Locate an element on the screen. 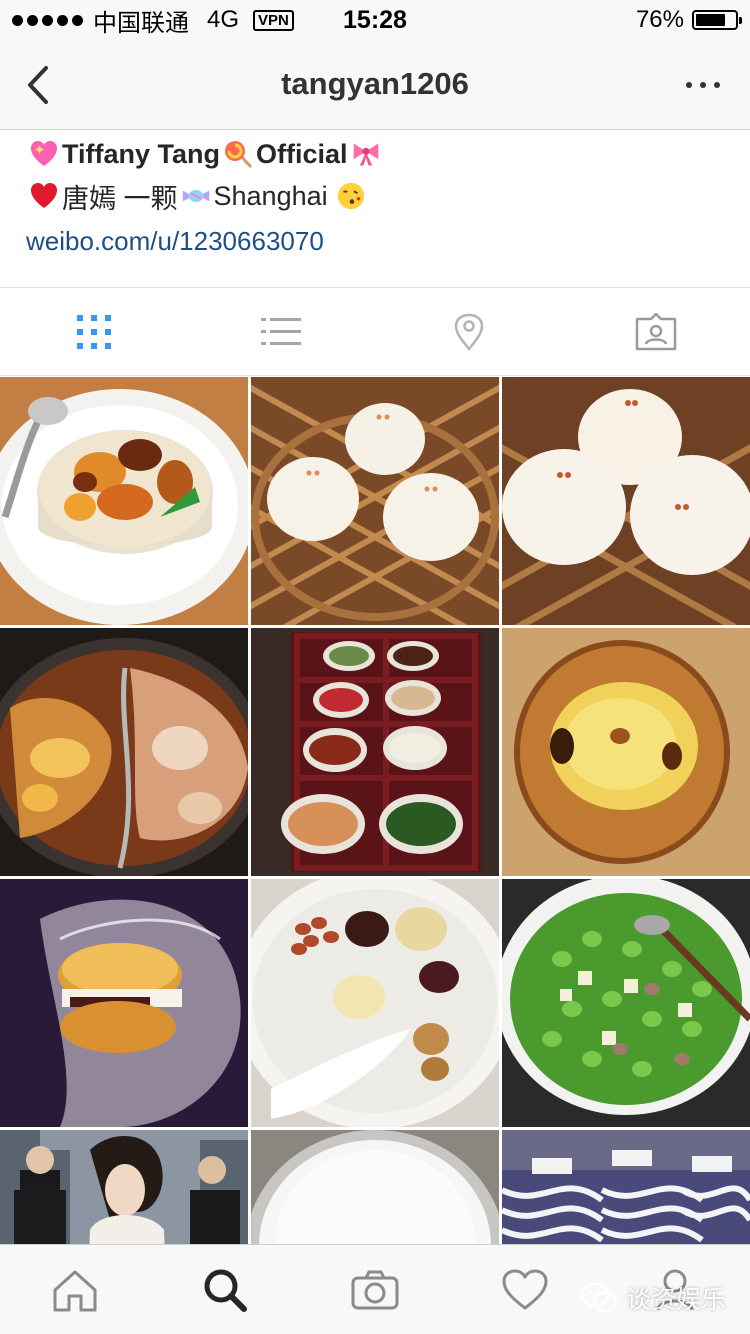 This screenshot has width=750, height=1334. heart-icon is located at coordinates (525, 1289).